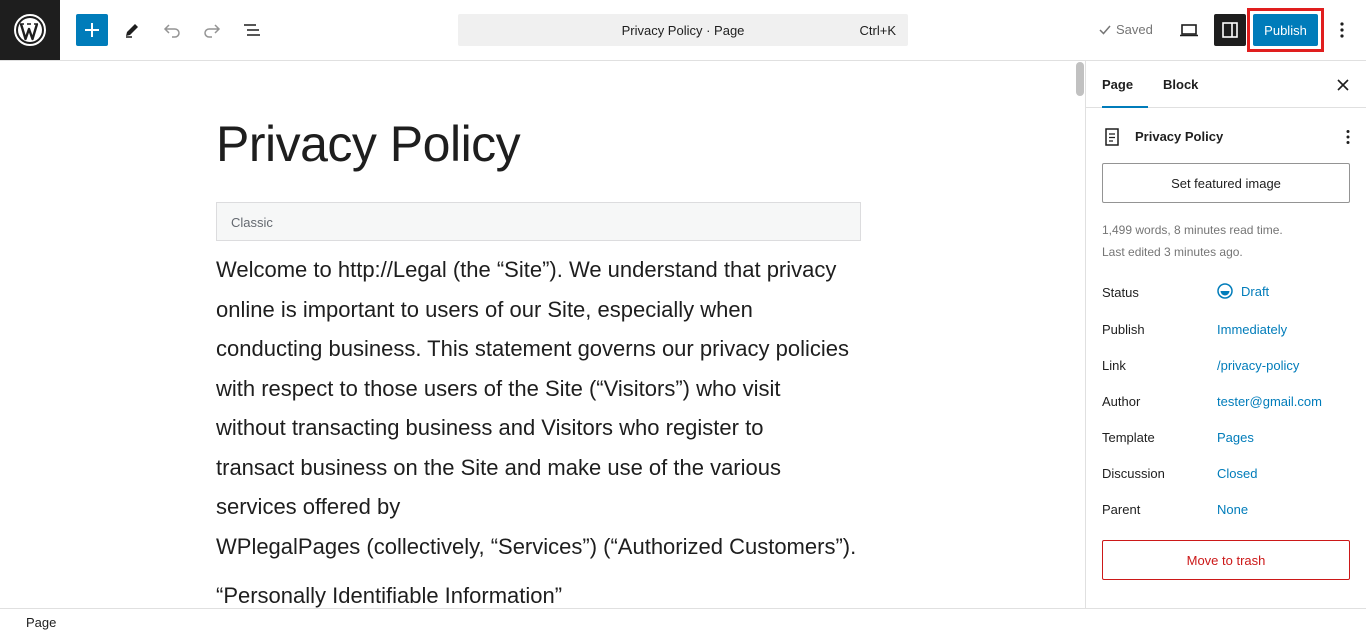 This screenshot has width=1366, height=633. Describe the element at coordinates (1172, 252) in the screenshot. I see `last-edited: Last edited 3 minutes ago.` at that location.